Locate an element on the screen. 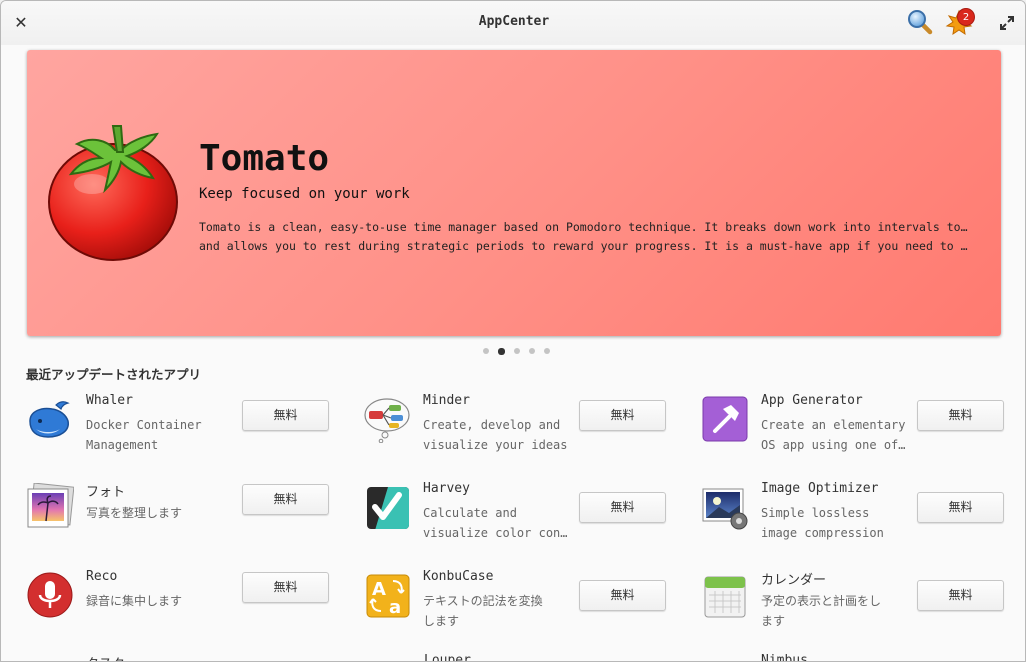 Image resolution: width=1026 pixels, height=662 pixels. app-description-line: 写真を整理します is located at coordinates (134, 513).